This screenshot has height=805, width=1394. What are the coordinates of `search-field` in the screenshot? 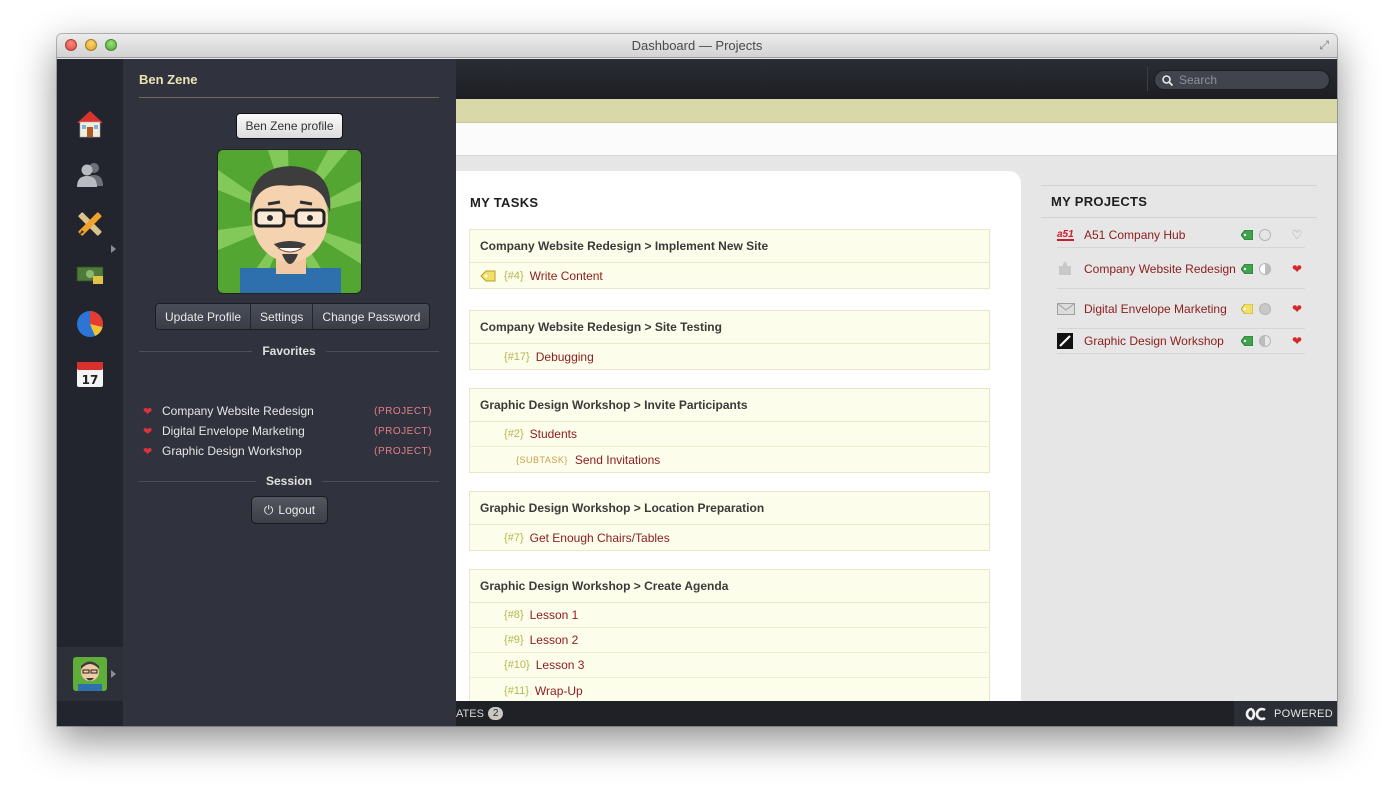 It's located at (1242, 80).